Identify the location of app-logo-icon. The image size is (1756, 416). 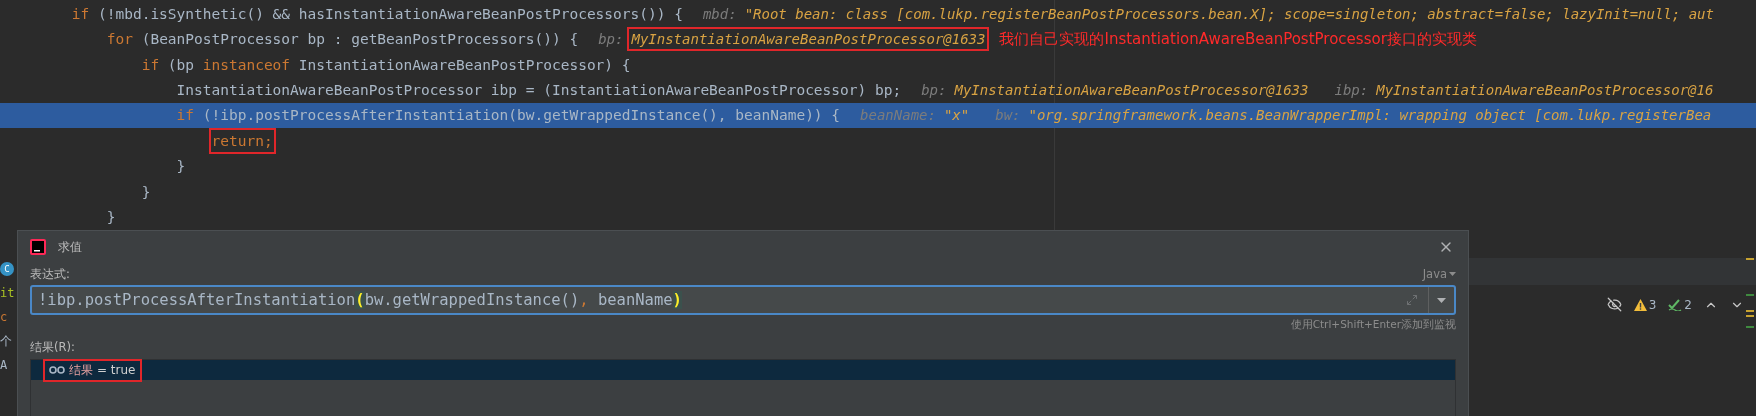
(38, 247).